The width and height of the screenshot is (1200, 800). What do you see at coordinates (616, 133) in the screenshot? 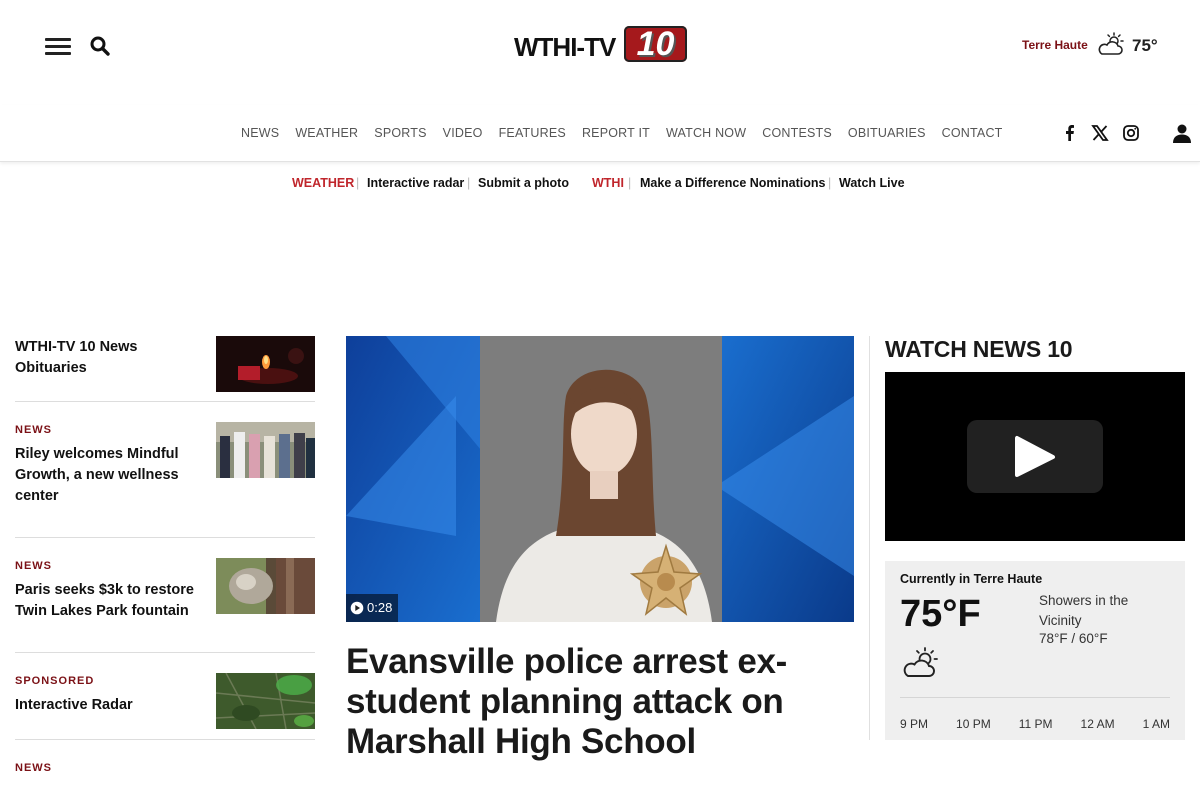
I see `nav-item-report-it: REPORT IT` at bounding box center [616, 133].